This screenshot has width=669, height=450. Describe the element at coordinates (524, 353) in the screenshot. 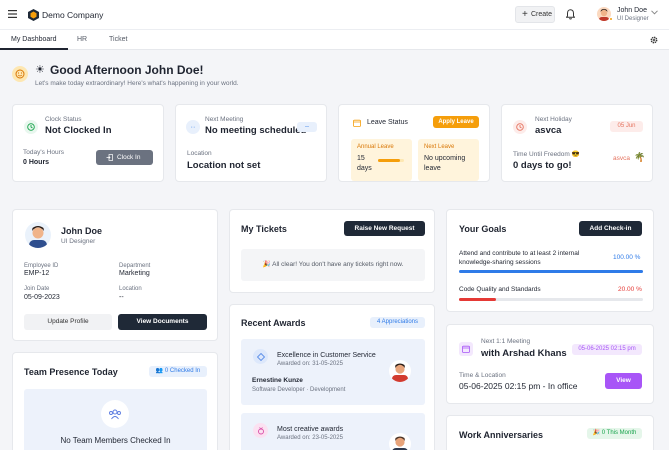

I see `one-on-one-with: with Arshad Khans` at that location.